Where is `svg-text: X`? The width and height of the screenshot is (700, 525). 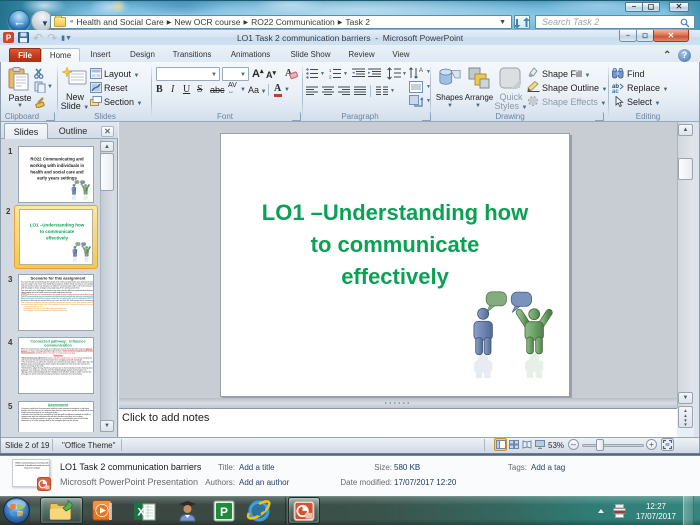 svg-text: X is located at coordinates (141, 513).